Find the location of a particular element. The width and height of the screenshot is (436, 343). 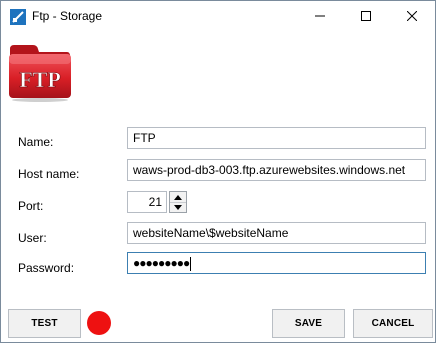

name-field: FTP is located at coordinates (276, 138).